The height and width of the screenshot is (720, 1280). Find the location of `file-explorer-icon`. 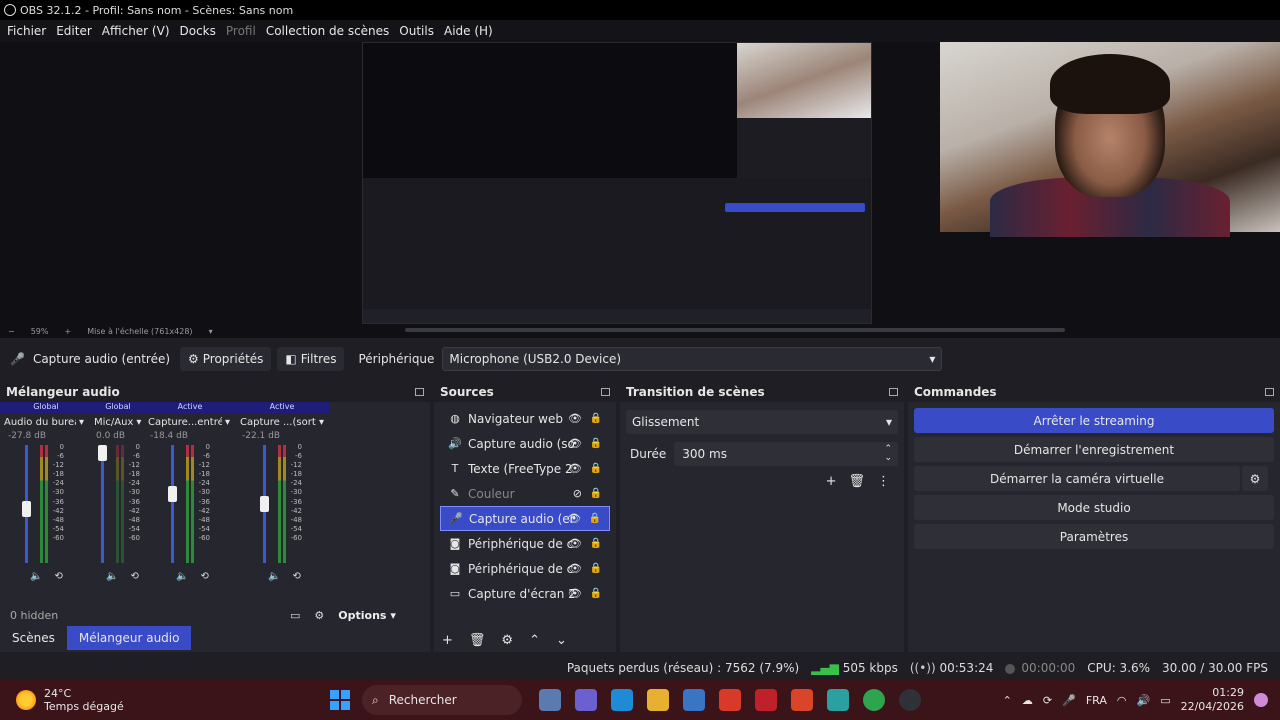

file-explorer-icon is located at coordinates (658, 700).